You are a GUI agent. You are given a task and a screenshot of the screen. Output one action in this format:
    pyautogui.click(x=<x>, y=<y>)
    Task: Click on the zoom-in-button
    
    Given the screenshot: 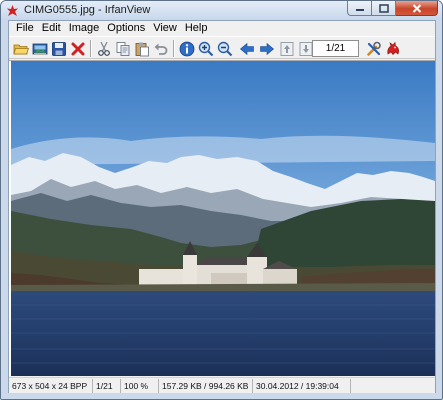 What is the action you would take?
    pyautogui.click(x=206, y=48)
    